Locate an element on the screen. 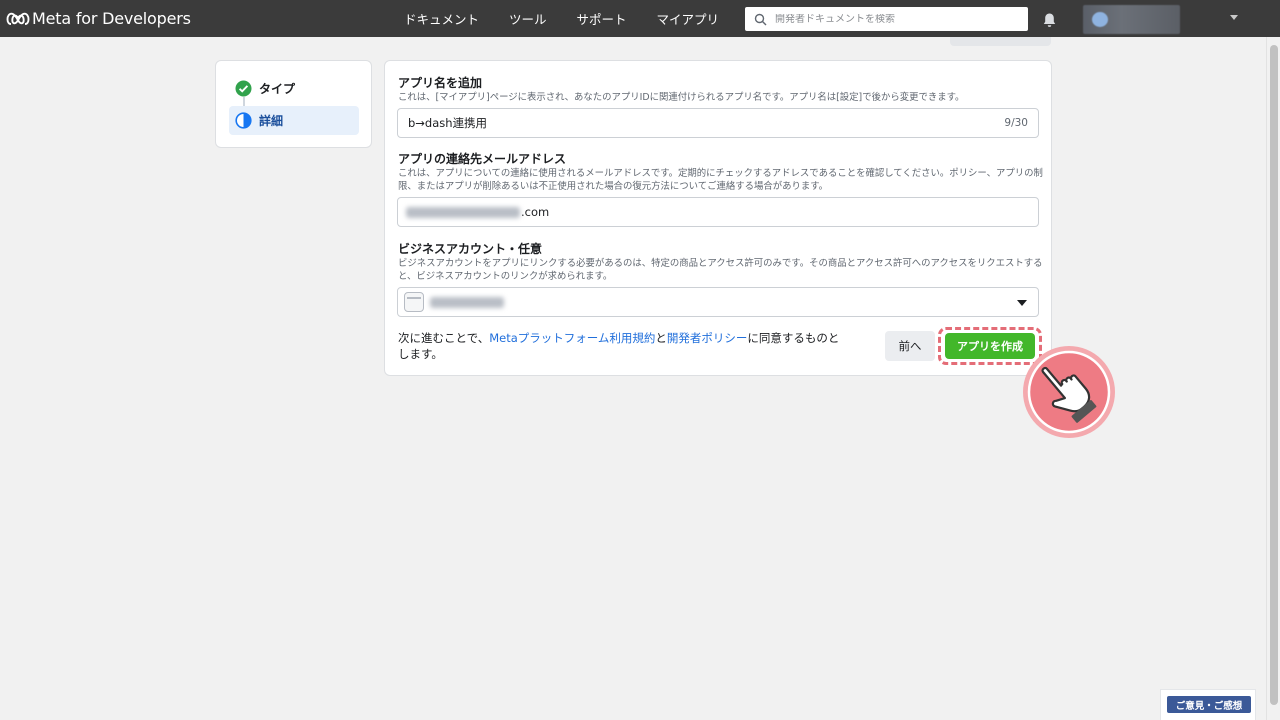 The width and height of the screenshot is (1280, 720). brand-name: Meta for Developers is located at coordinates (111, 18).